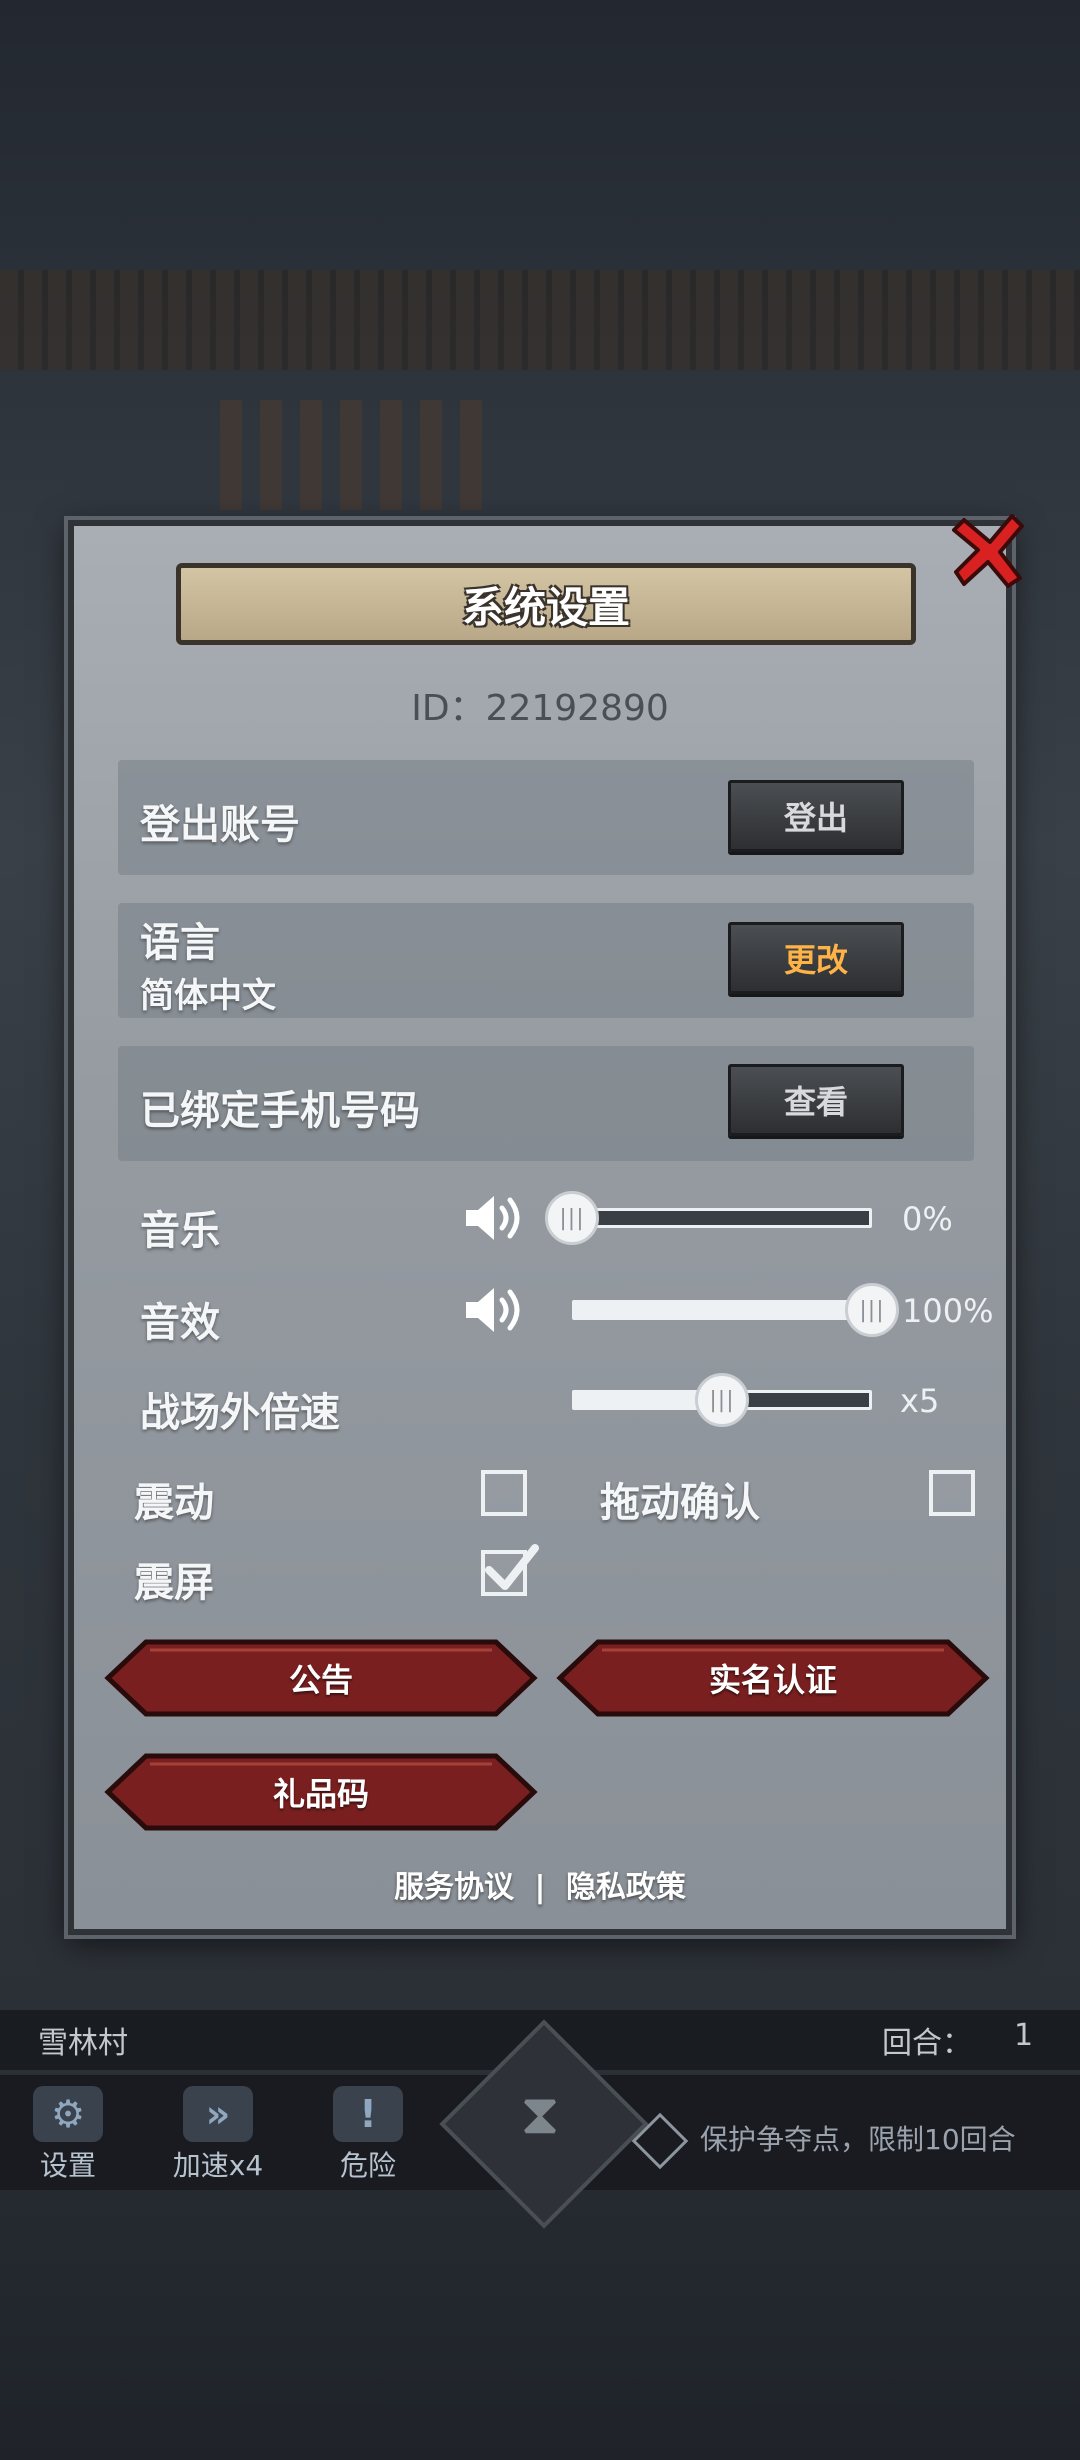 The image size is (1080, 2460). I want to click on music-value: 0%, so click(927, 1219).